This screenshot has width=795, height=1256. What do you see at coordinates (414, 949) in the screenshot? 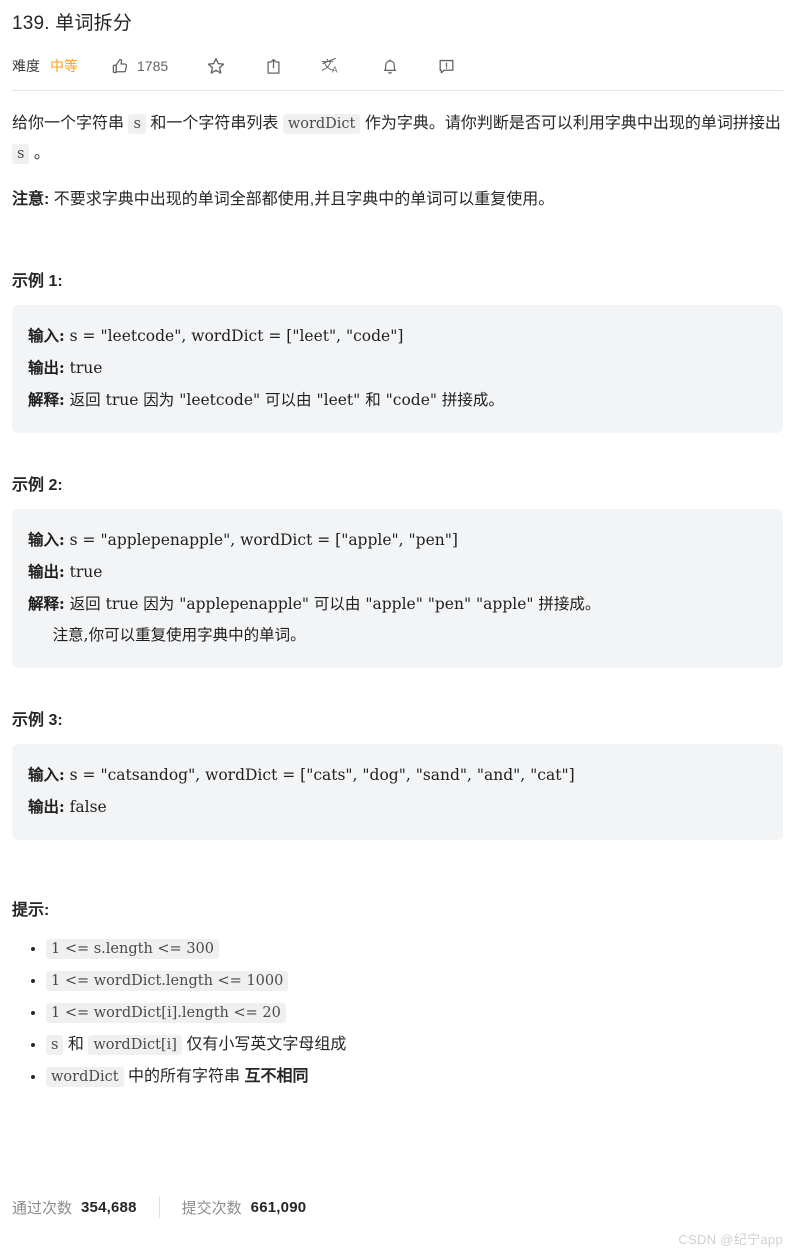
I see `hint-item-1: 1 <= s.length <= 300` at bounding box center [414, 949].